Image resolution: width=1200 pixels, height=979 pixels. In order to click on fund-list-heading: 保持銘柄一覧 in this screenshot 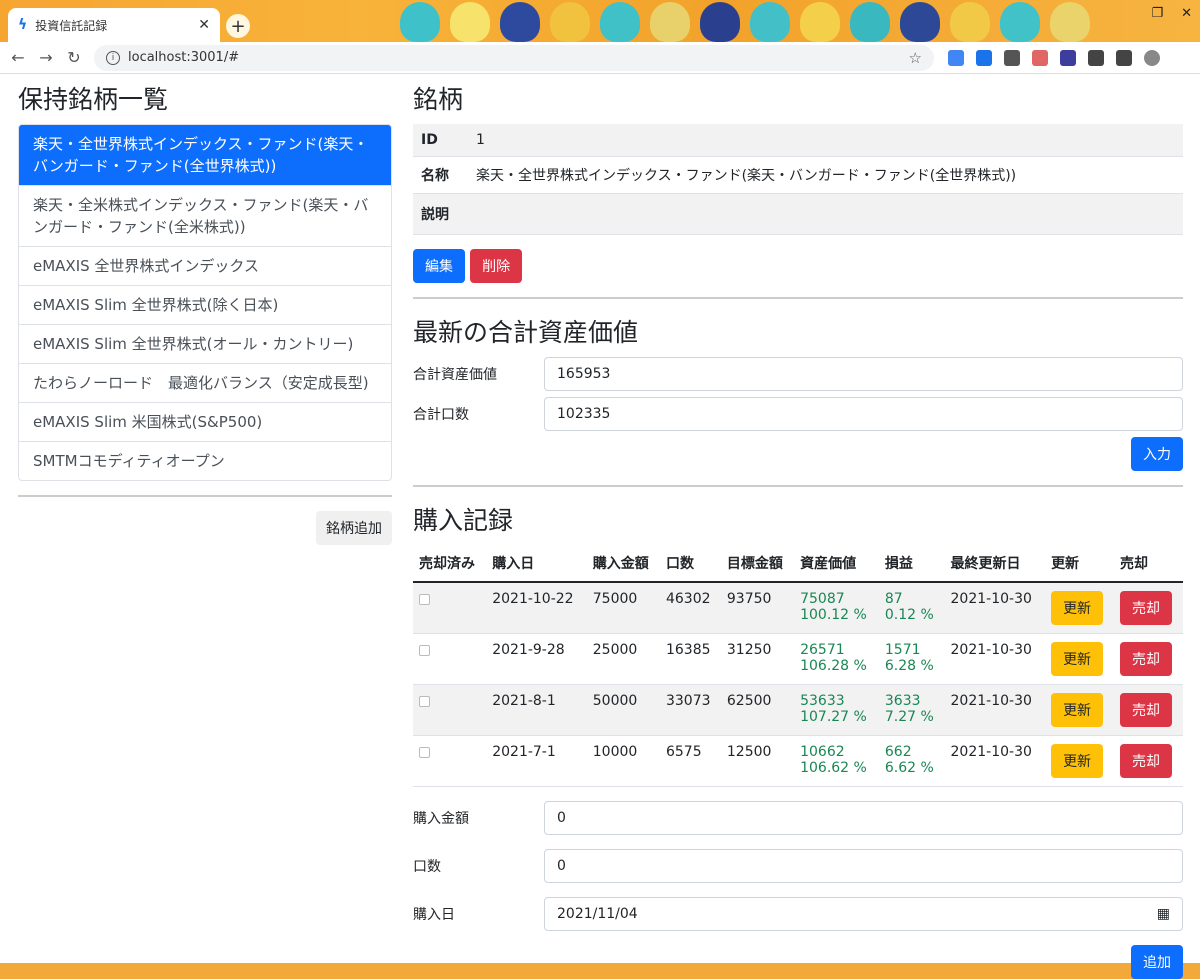, I will do `click(93, 99)`.